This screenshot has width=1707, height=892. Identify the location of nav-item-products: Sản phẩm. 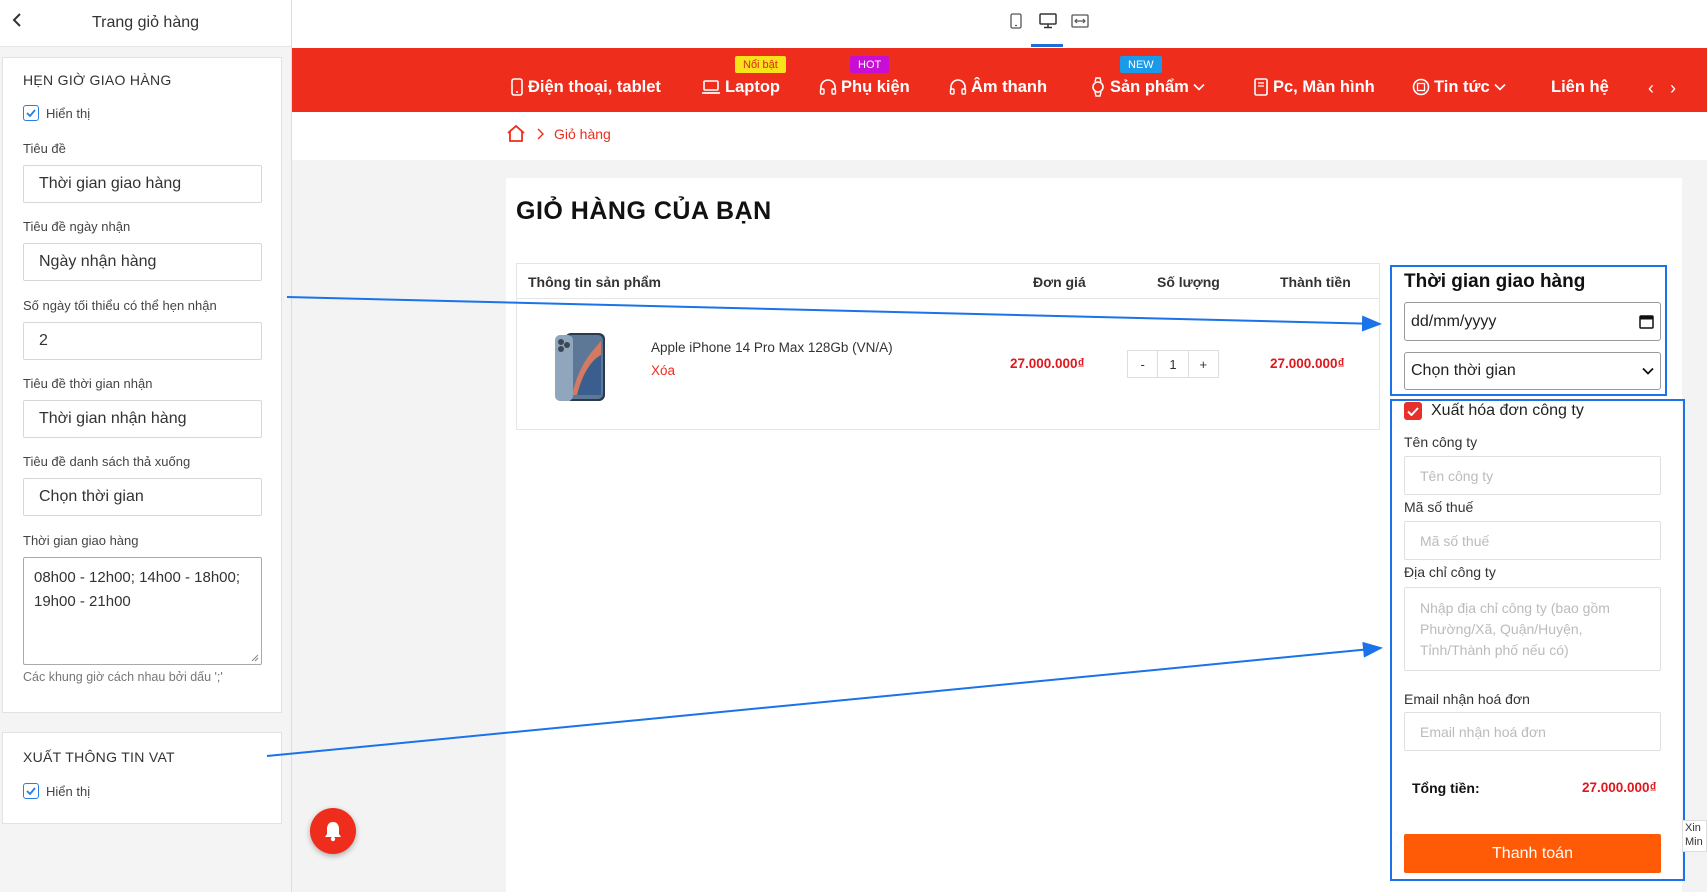
(1147, 87).